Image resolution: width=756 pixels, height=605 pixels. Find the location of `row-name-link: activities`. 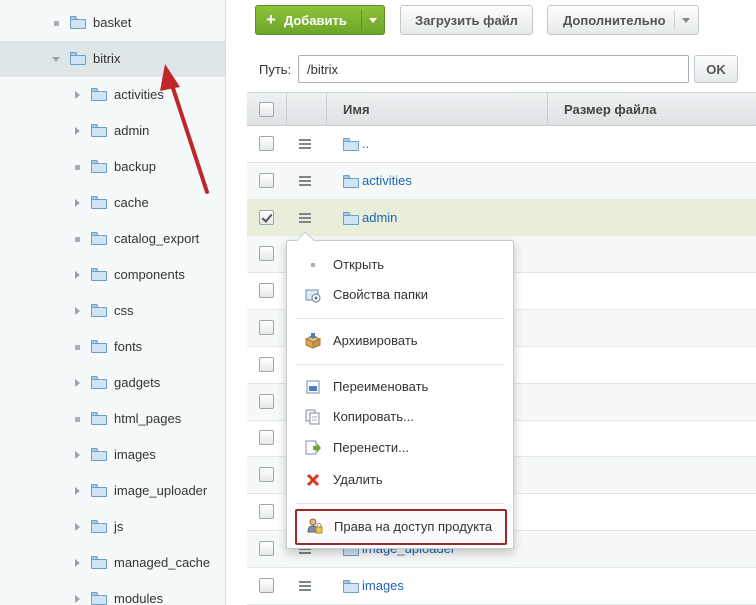

row-name-link: activities is located at coordinates (387, 181).